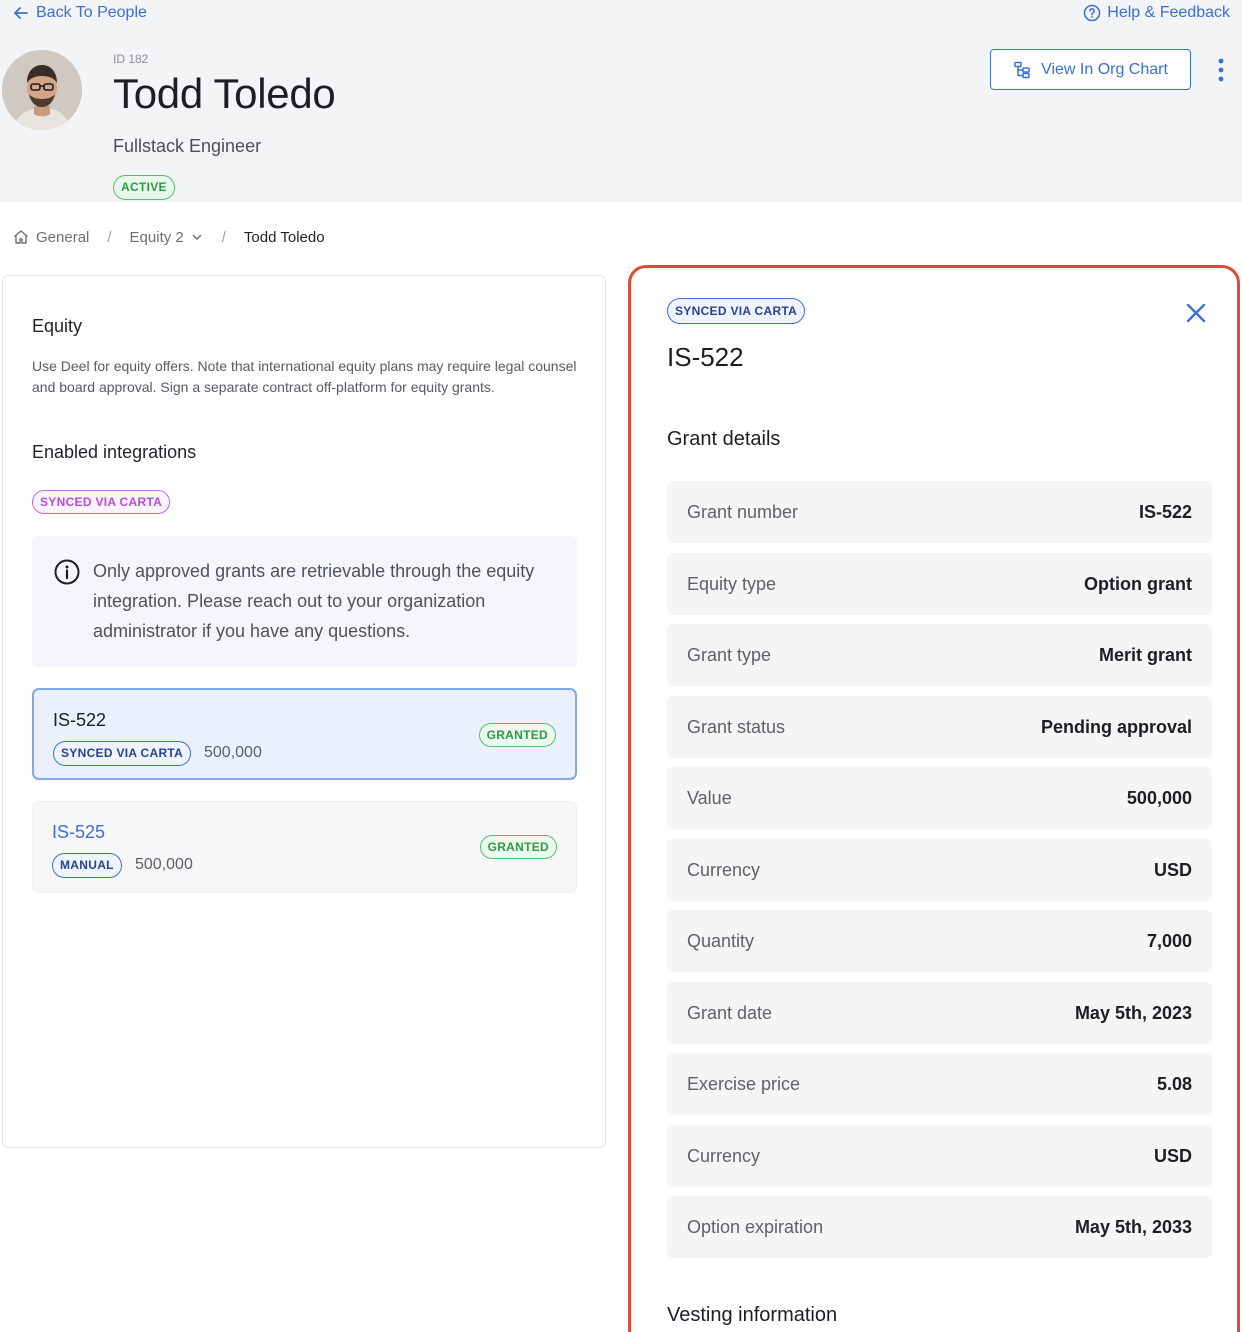 The height and width of the screenshot is (1332, 1242). What do you see at coordinates (80, 720) in the screenshot?
I see `grant-id: IS-522` at bounding box center [80, 720].